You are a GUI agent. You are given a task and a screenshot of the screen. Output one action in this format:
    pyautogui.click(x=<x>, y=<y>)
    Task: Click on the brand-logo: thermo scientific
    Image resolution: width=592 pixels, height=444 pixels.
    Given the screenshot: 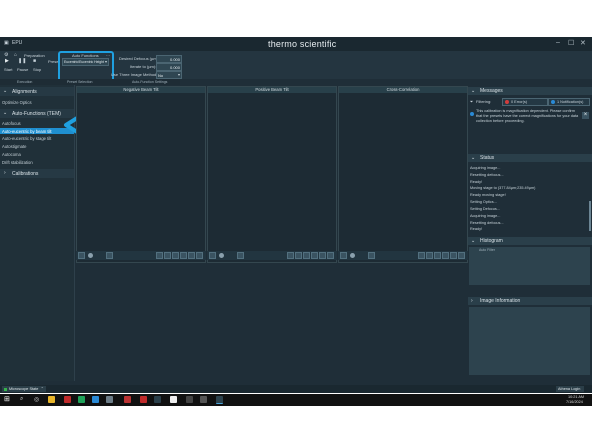 What is the action you would take?
    pyautogui.click(x=302, y=44)
    